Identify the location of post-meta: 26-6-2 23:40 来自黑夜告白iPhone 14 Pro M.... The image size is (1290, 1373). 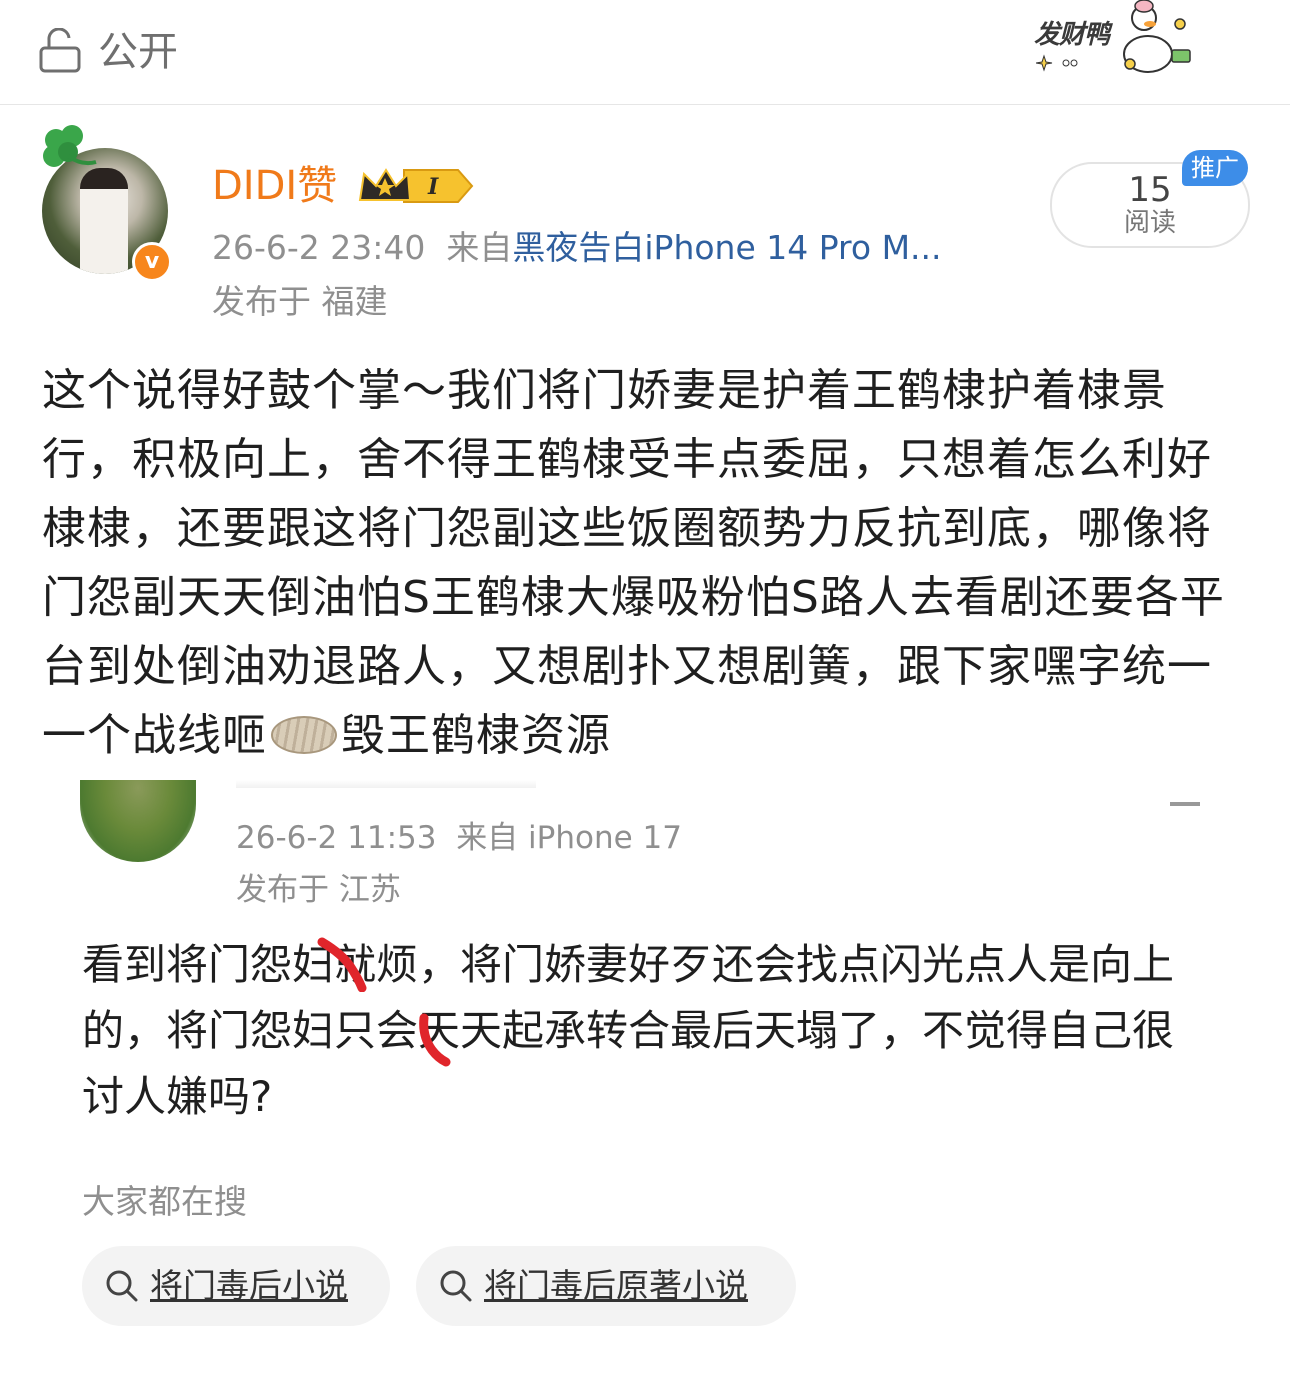
(577, 248).